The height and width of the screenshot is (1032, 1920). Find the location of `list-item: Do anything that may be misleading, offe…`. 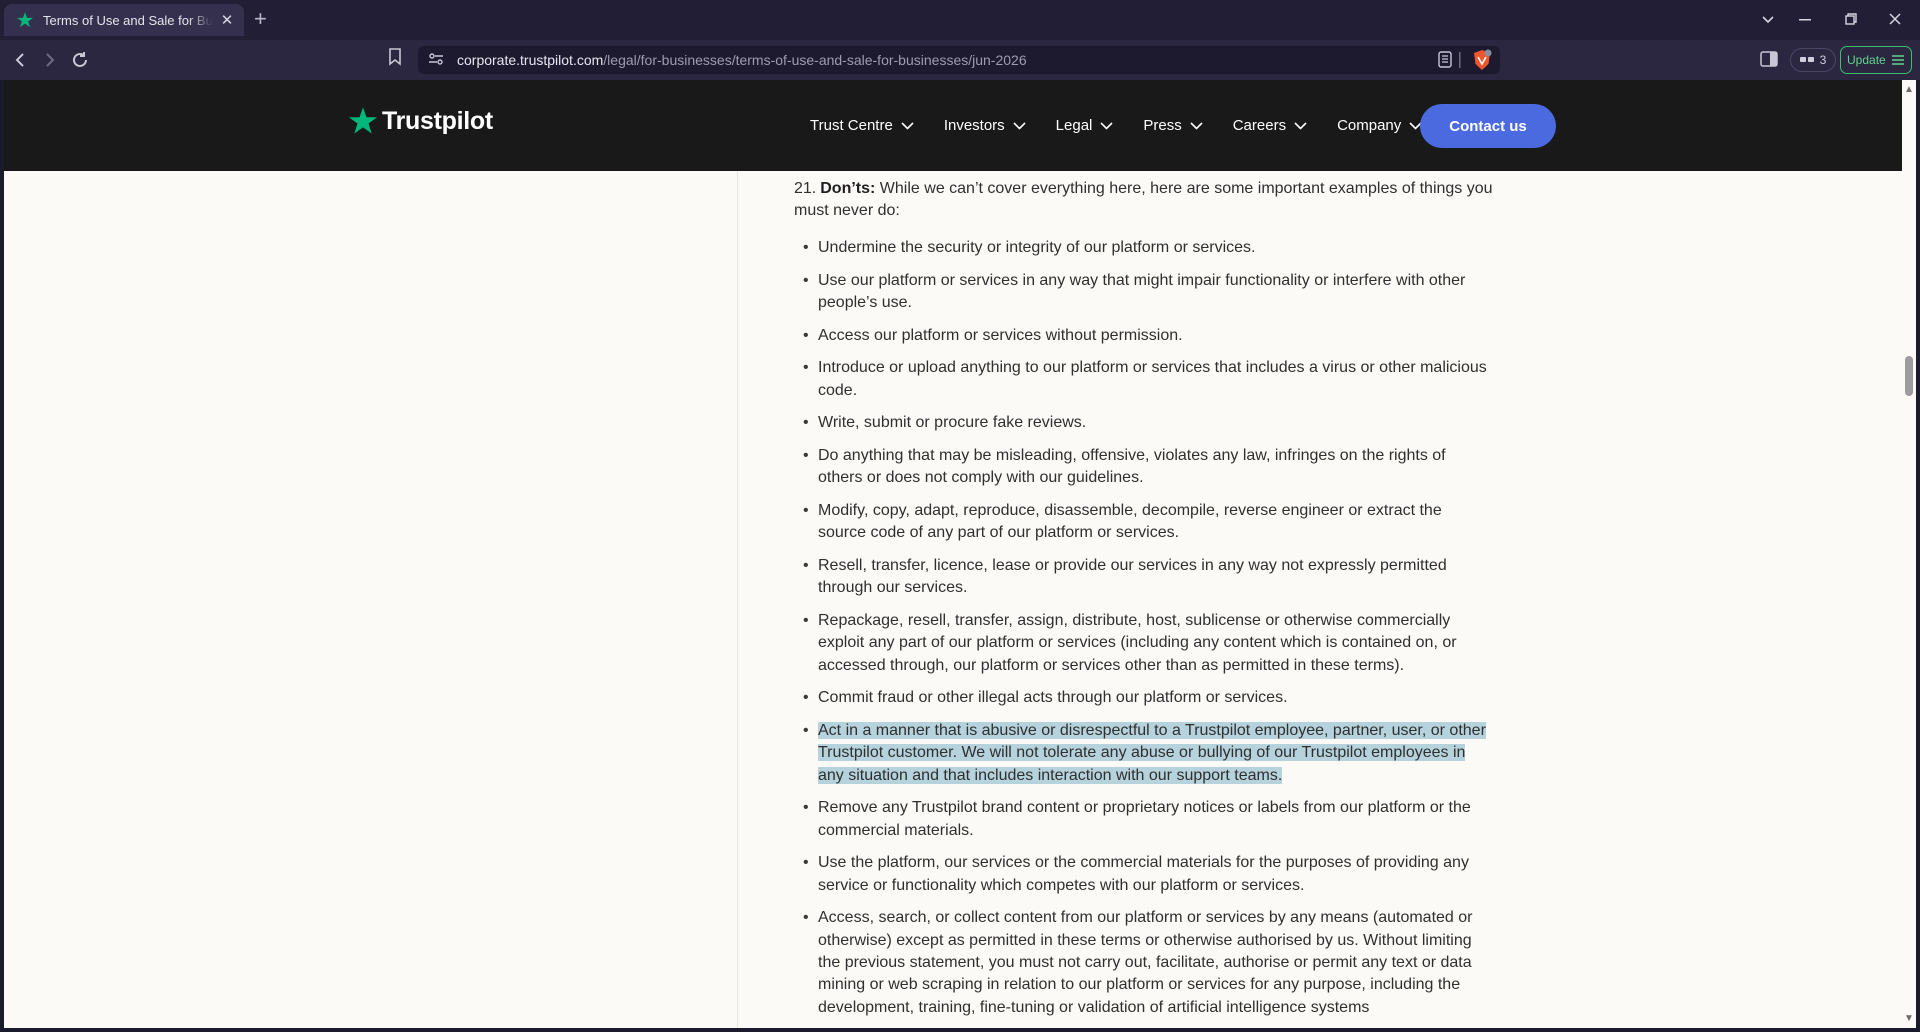

list-item: Do anything that may be misleading, offe… is located at coordinates (1144, 467).